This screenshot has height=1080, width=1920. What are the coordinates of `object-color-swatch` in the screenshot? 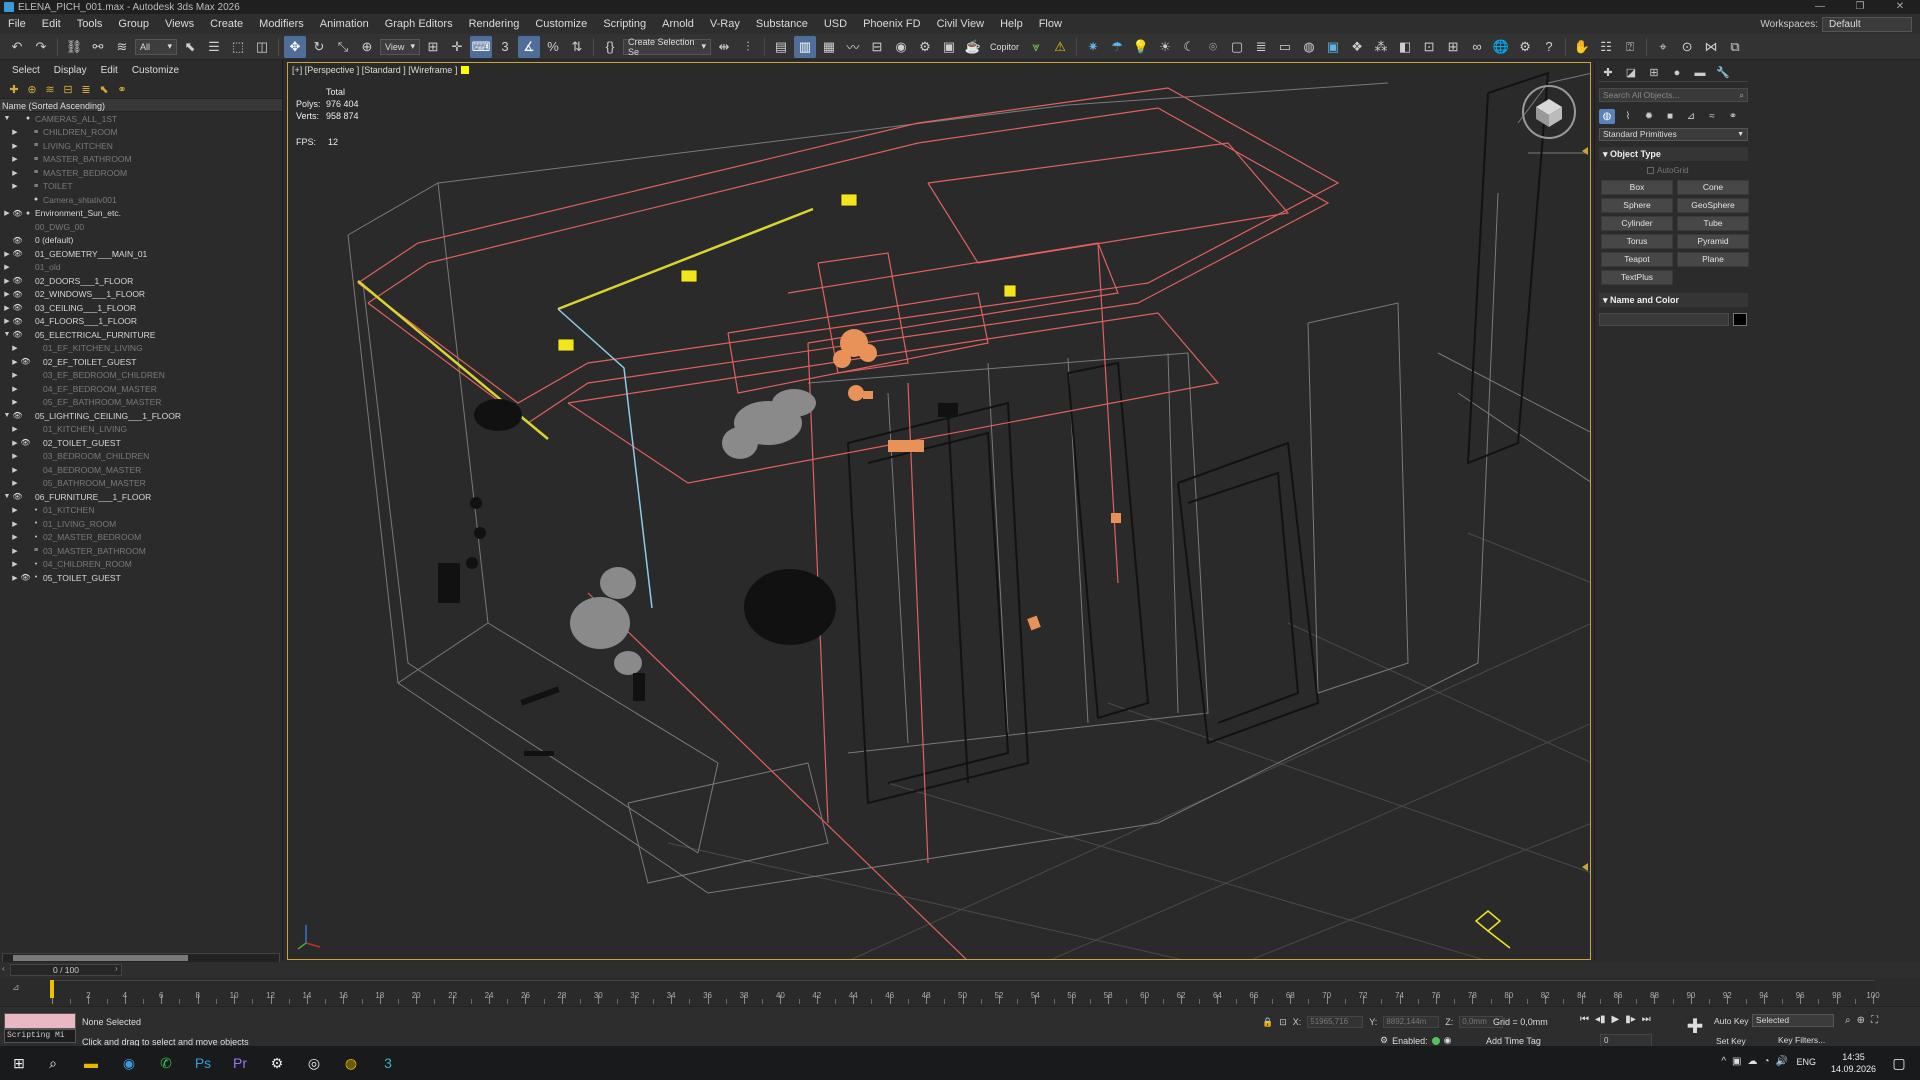 It's located at (1740, 319).